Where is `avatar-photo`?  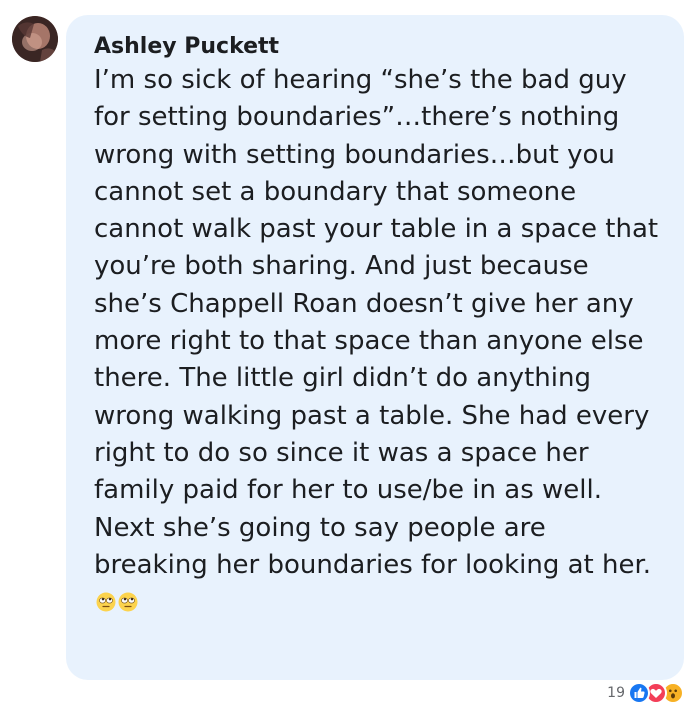
avatar-photo is located at coordinates (35, 39).